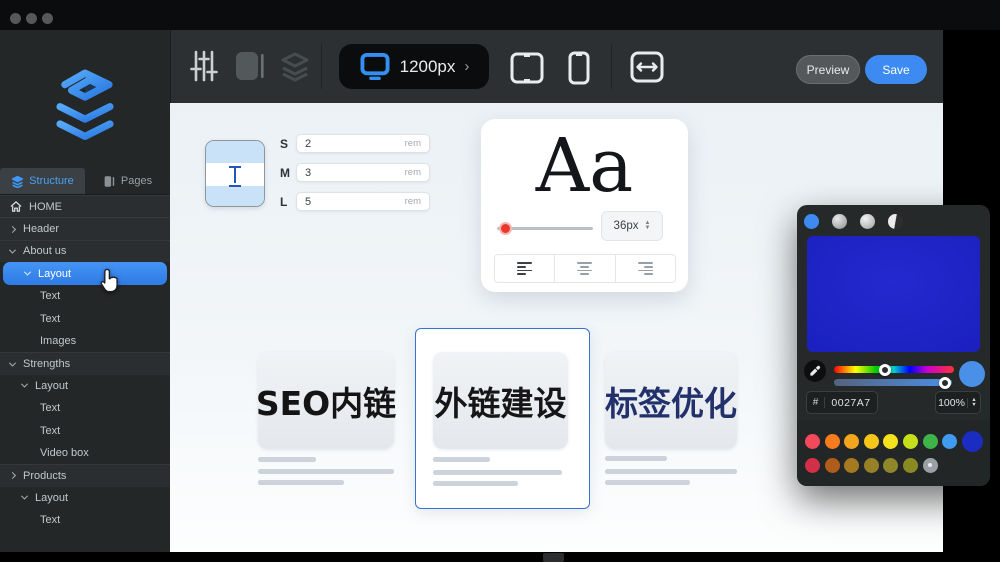 This screenshot has width=1000, height=562. Describe the element at coordinates (295, 68) in the screenshot. I see `layers-stack-icon` at that location.